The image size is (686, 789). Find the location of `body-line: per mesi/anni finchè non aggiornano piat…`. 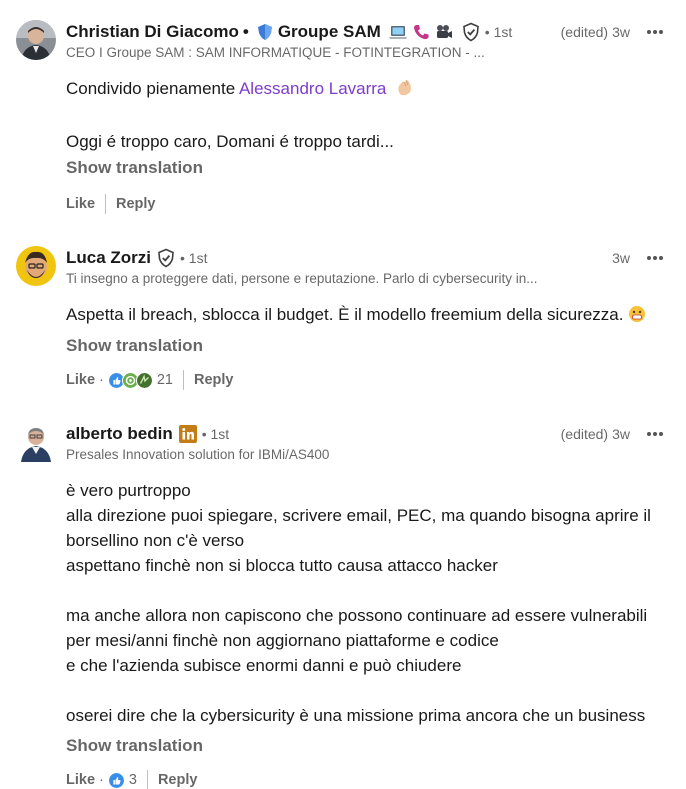

body-line: per mesi/anni finchè non aggiornano piat… is located at coordinates (282, 640).